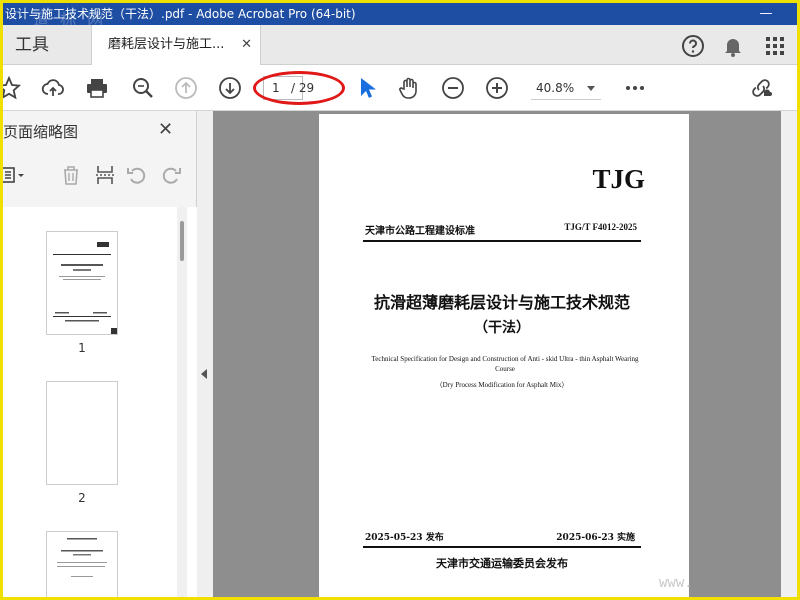 Image resolution: width=800 pixels, height=600 pixels. Describe the element at coordinates (761, 88) in the screenshot. I see `link-cloud-icon` at that location.